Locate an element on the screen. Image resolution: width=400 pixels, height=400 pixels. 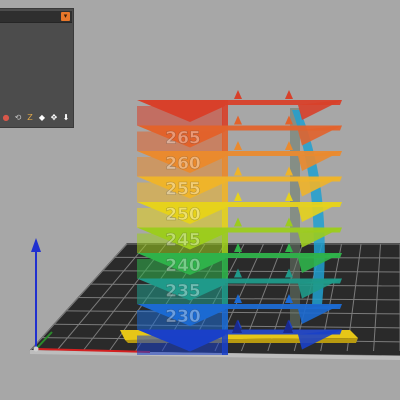
temperature-label: 245 is located at coordinates (183, 241).